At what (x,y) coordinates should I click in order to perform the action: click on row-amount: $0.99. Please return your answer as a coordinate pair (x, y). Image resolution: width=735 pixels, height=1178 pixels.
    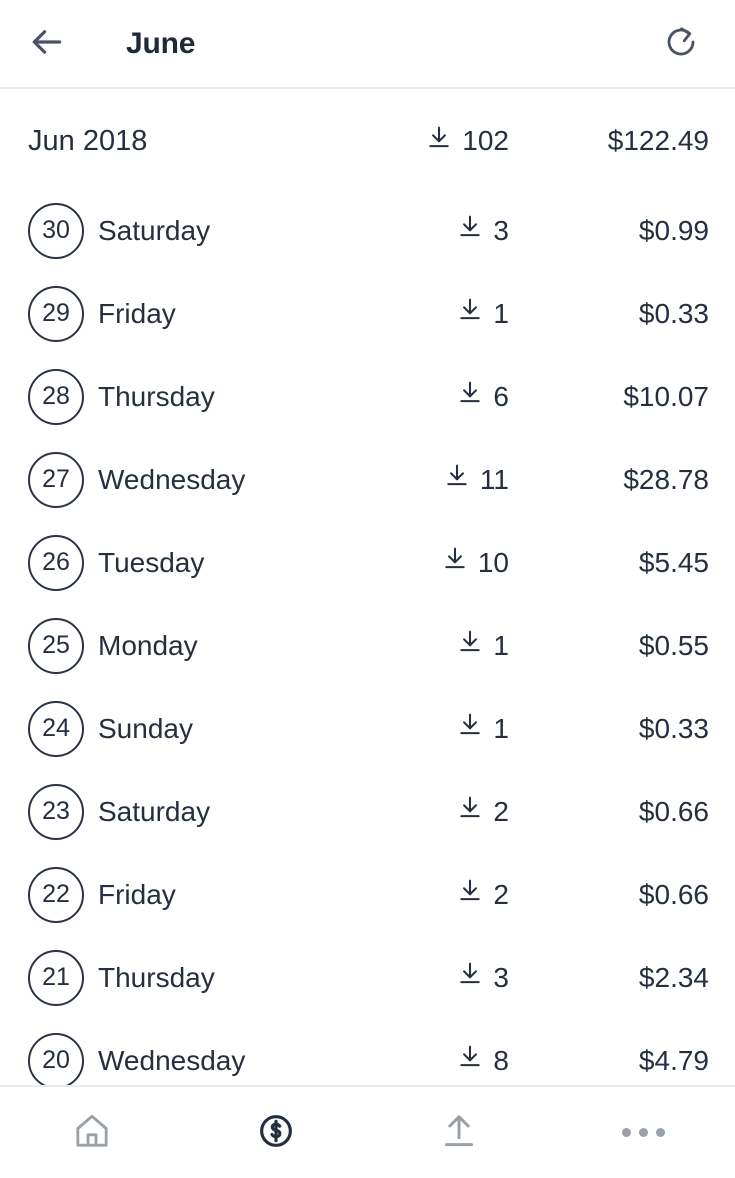
    Looking at the image, I should click on (673, 230).